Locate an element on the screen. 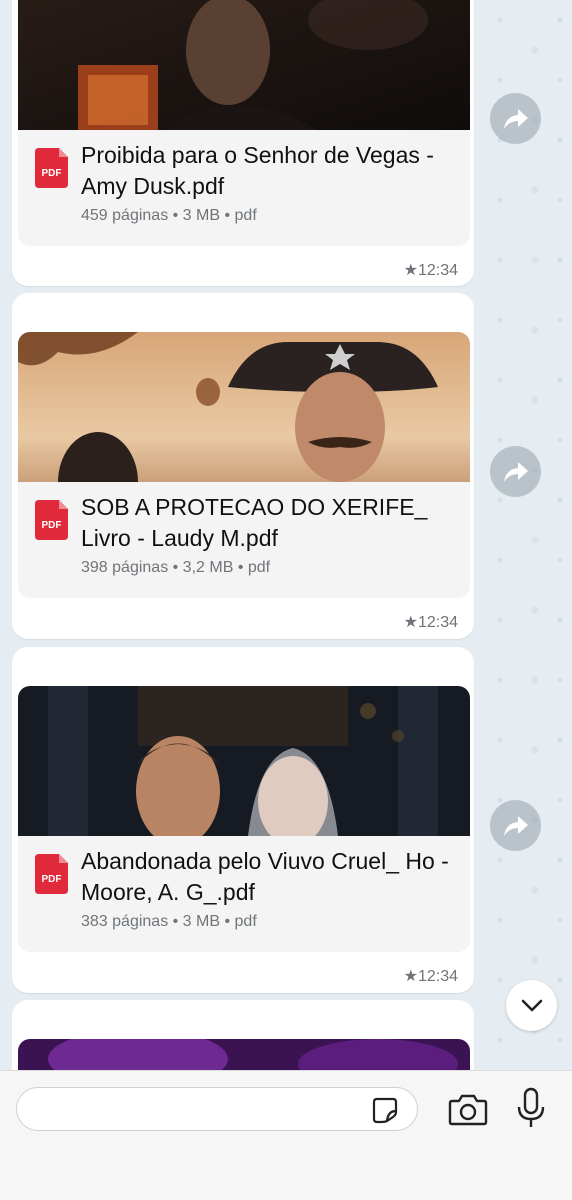 This screenshot has height=1200, width=572. microphone-icon is located at coordinates (531, 1108).